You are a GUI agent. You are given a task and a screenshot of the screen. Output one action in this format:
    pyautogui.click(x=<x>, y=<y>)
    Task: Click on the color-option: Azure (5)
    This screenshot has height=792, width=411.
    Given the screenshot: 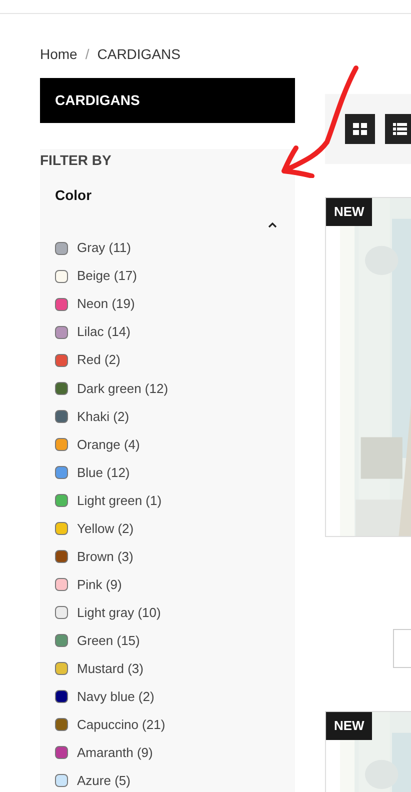 What is the action you would take?
    pyautogui.click(x=103, y=781)
    